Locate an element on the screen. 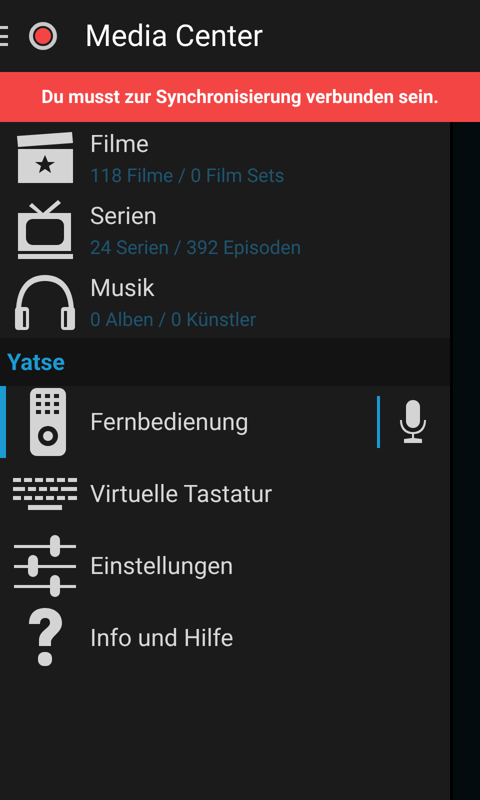  library-item: Filme 118 Filme / 0 Film Sets is located at coordinates (225, 158).